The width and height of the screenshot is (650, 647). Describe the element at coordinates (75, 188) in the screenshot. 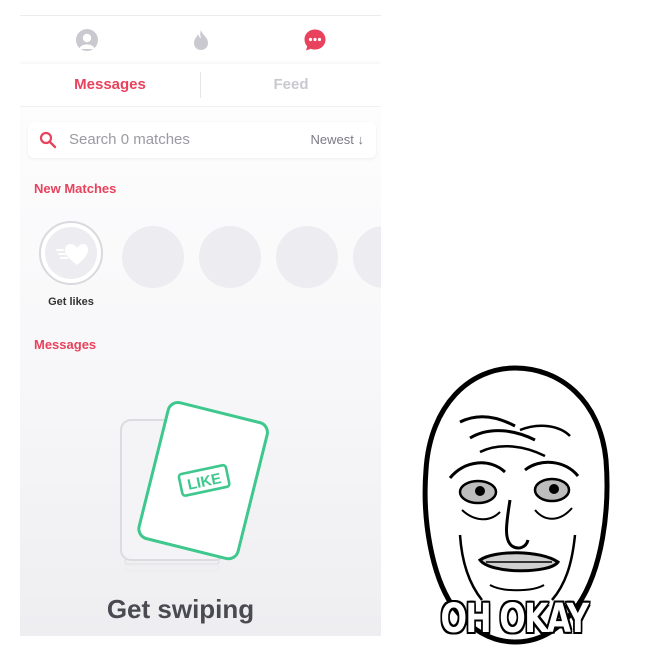

I see `new-matches-heading: New Matches` at that location.